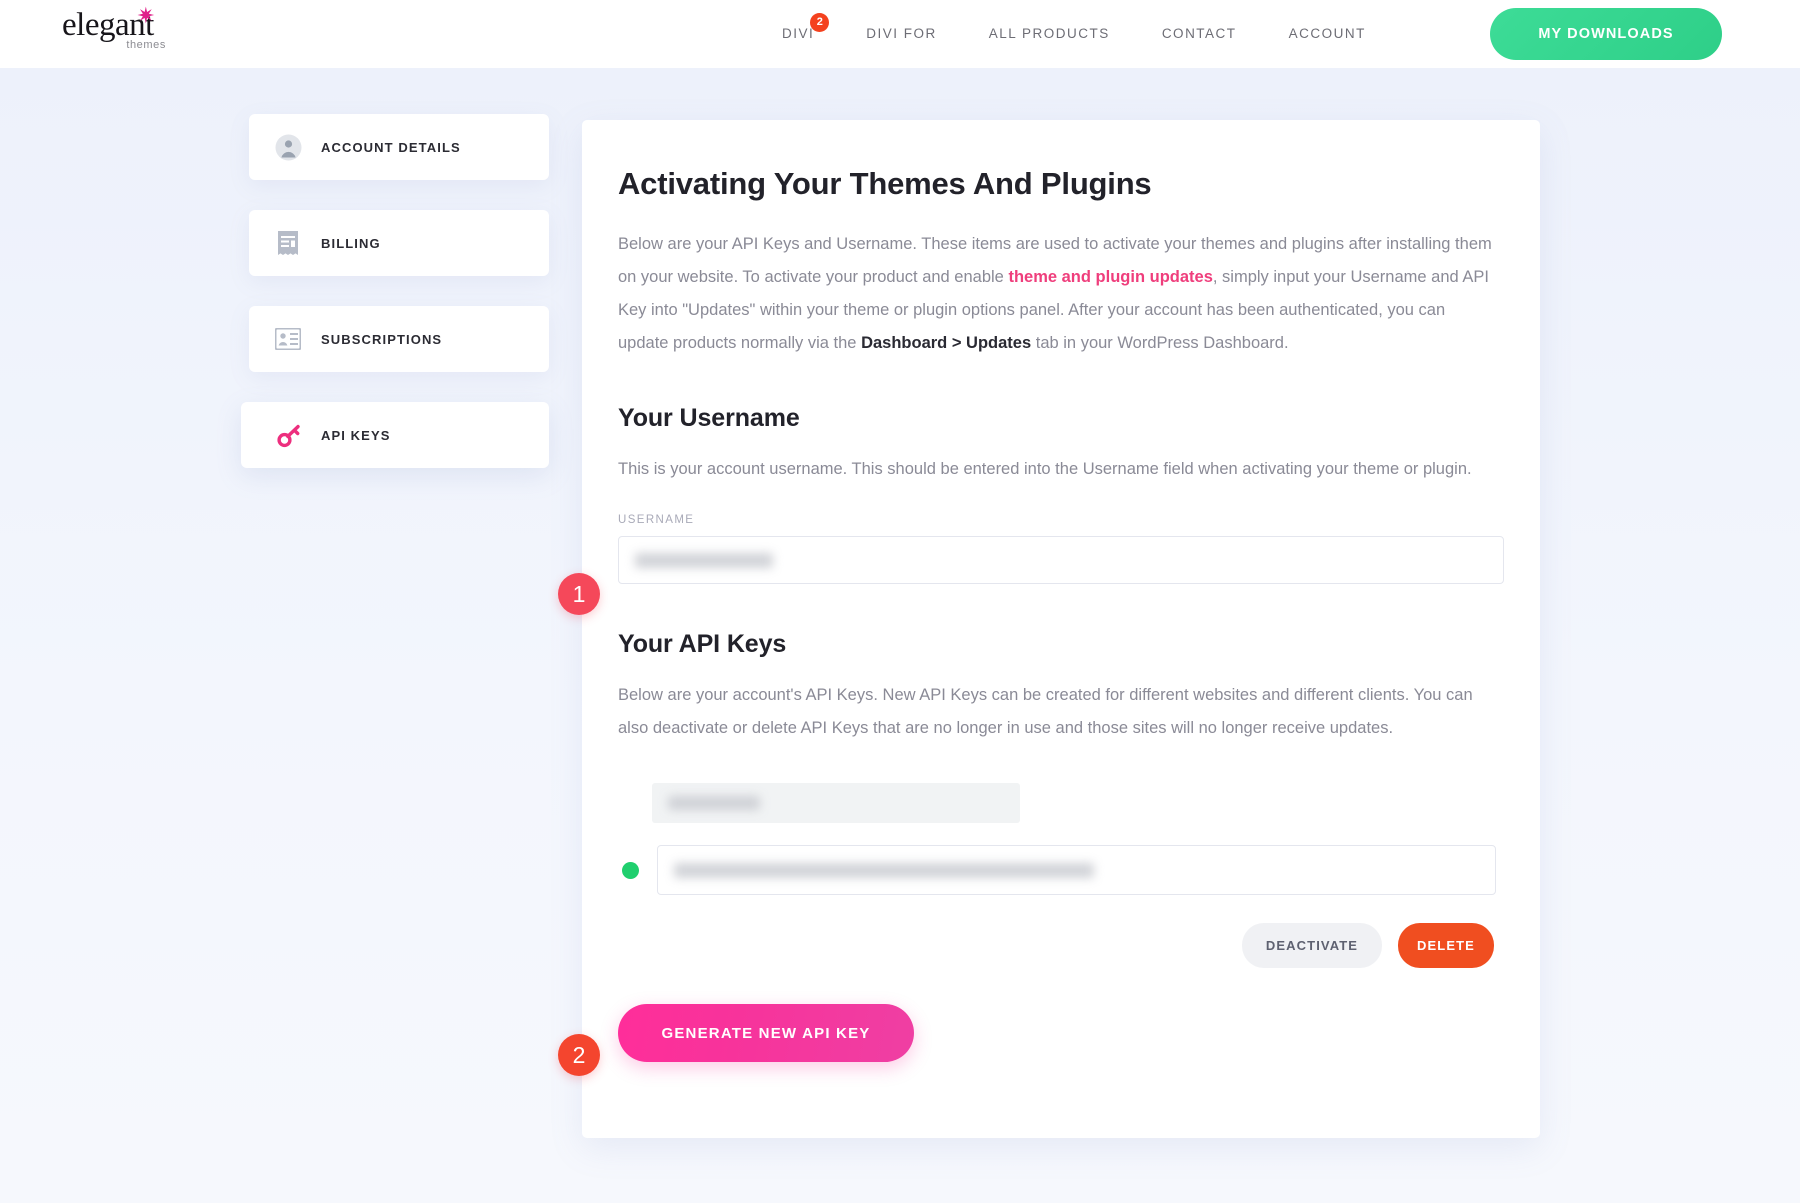 This screenshot has width=1800, height=1203. Describe the element at coordinates (820, 22) in the screenshot. I see `nav-badge-count: 2` at that location.